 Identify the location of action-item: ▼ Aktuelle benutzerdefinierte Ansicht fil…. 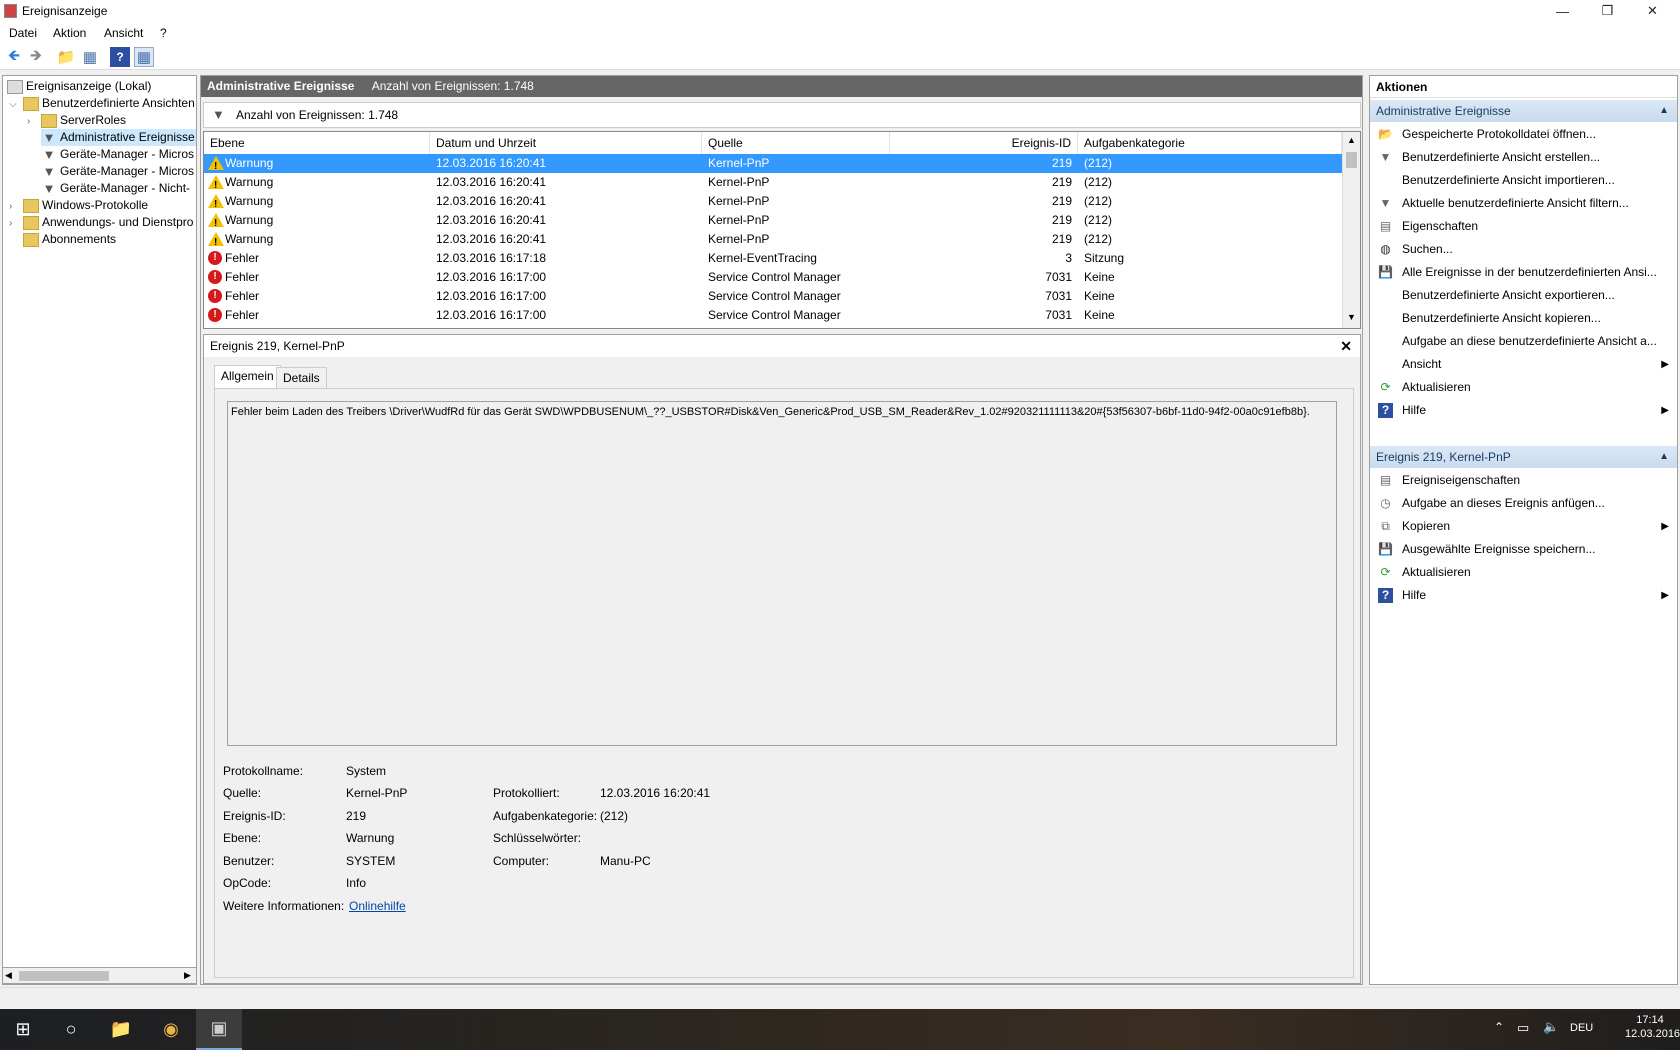
(1523, 203).